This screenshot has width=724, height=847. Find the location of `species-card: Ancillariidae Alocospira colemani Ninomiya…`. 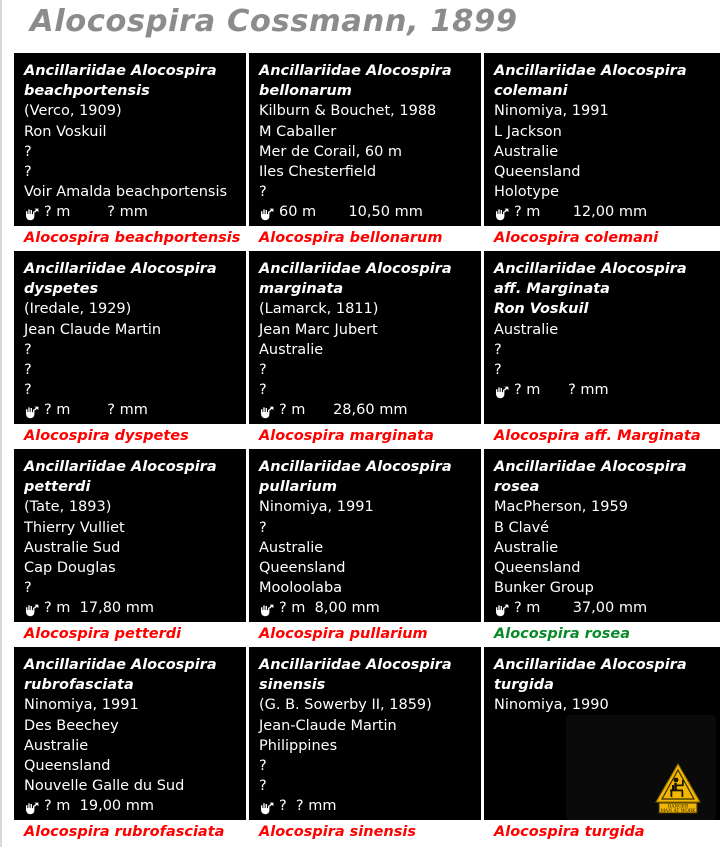

species-card: Ancillariidae Alocospira colemani Ninomiya… is located at coordinates (602, 151).